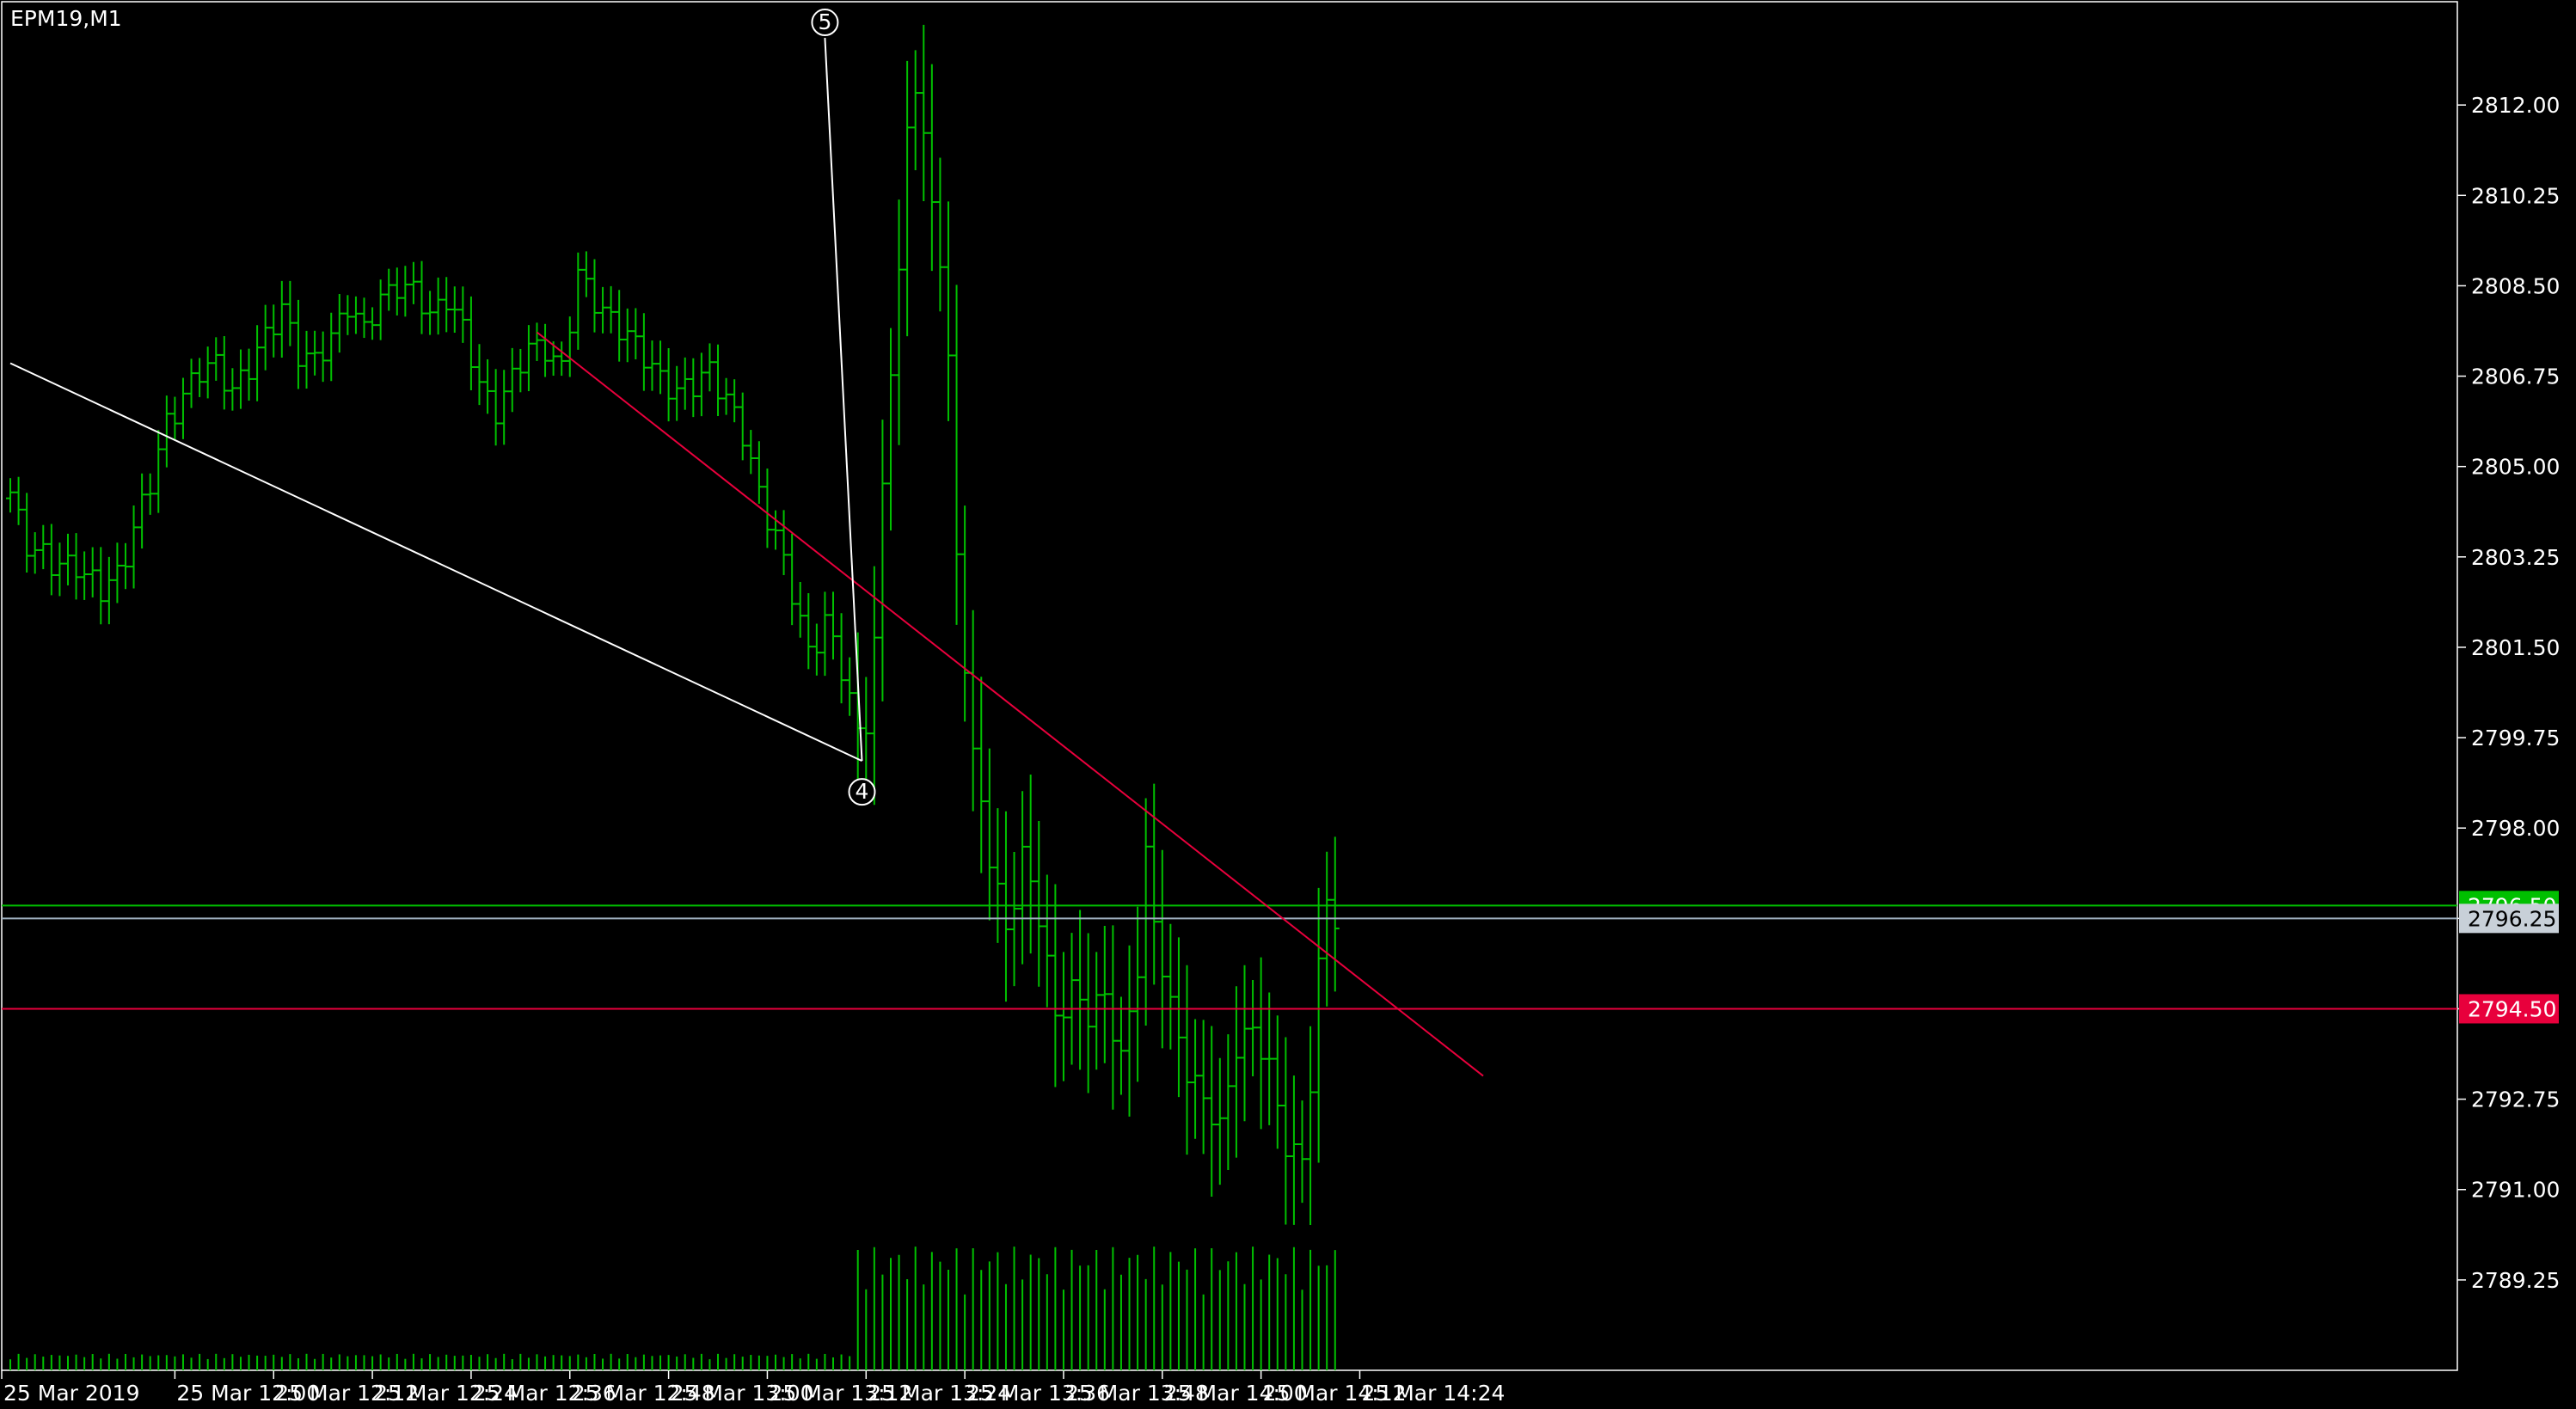 Image resolution: width=2576 pixels, height=1409 pixels. Describe the element at coordinates (2512, 1009) in the screenshot. I see `horizontal-level-price-label: 2794.50` at that location.